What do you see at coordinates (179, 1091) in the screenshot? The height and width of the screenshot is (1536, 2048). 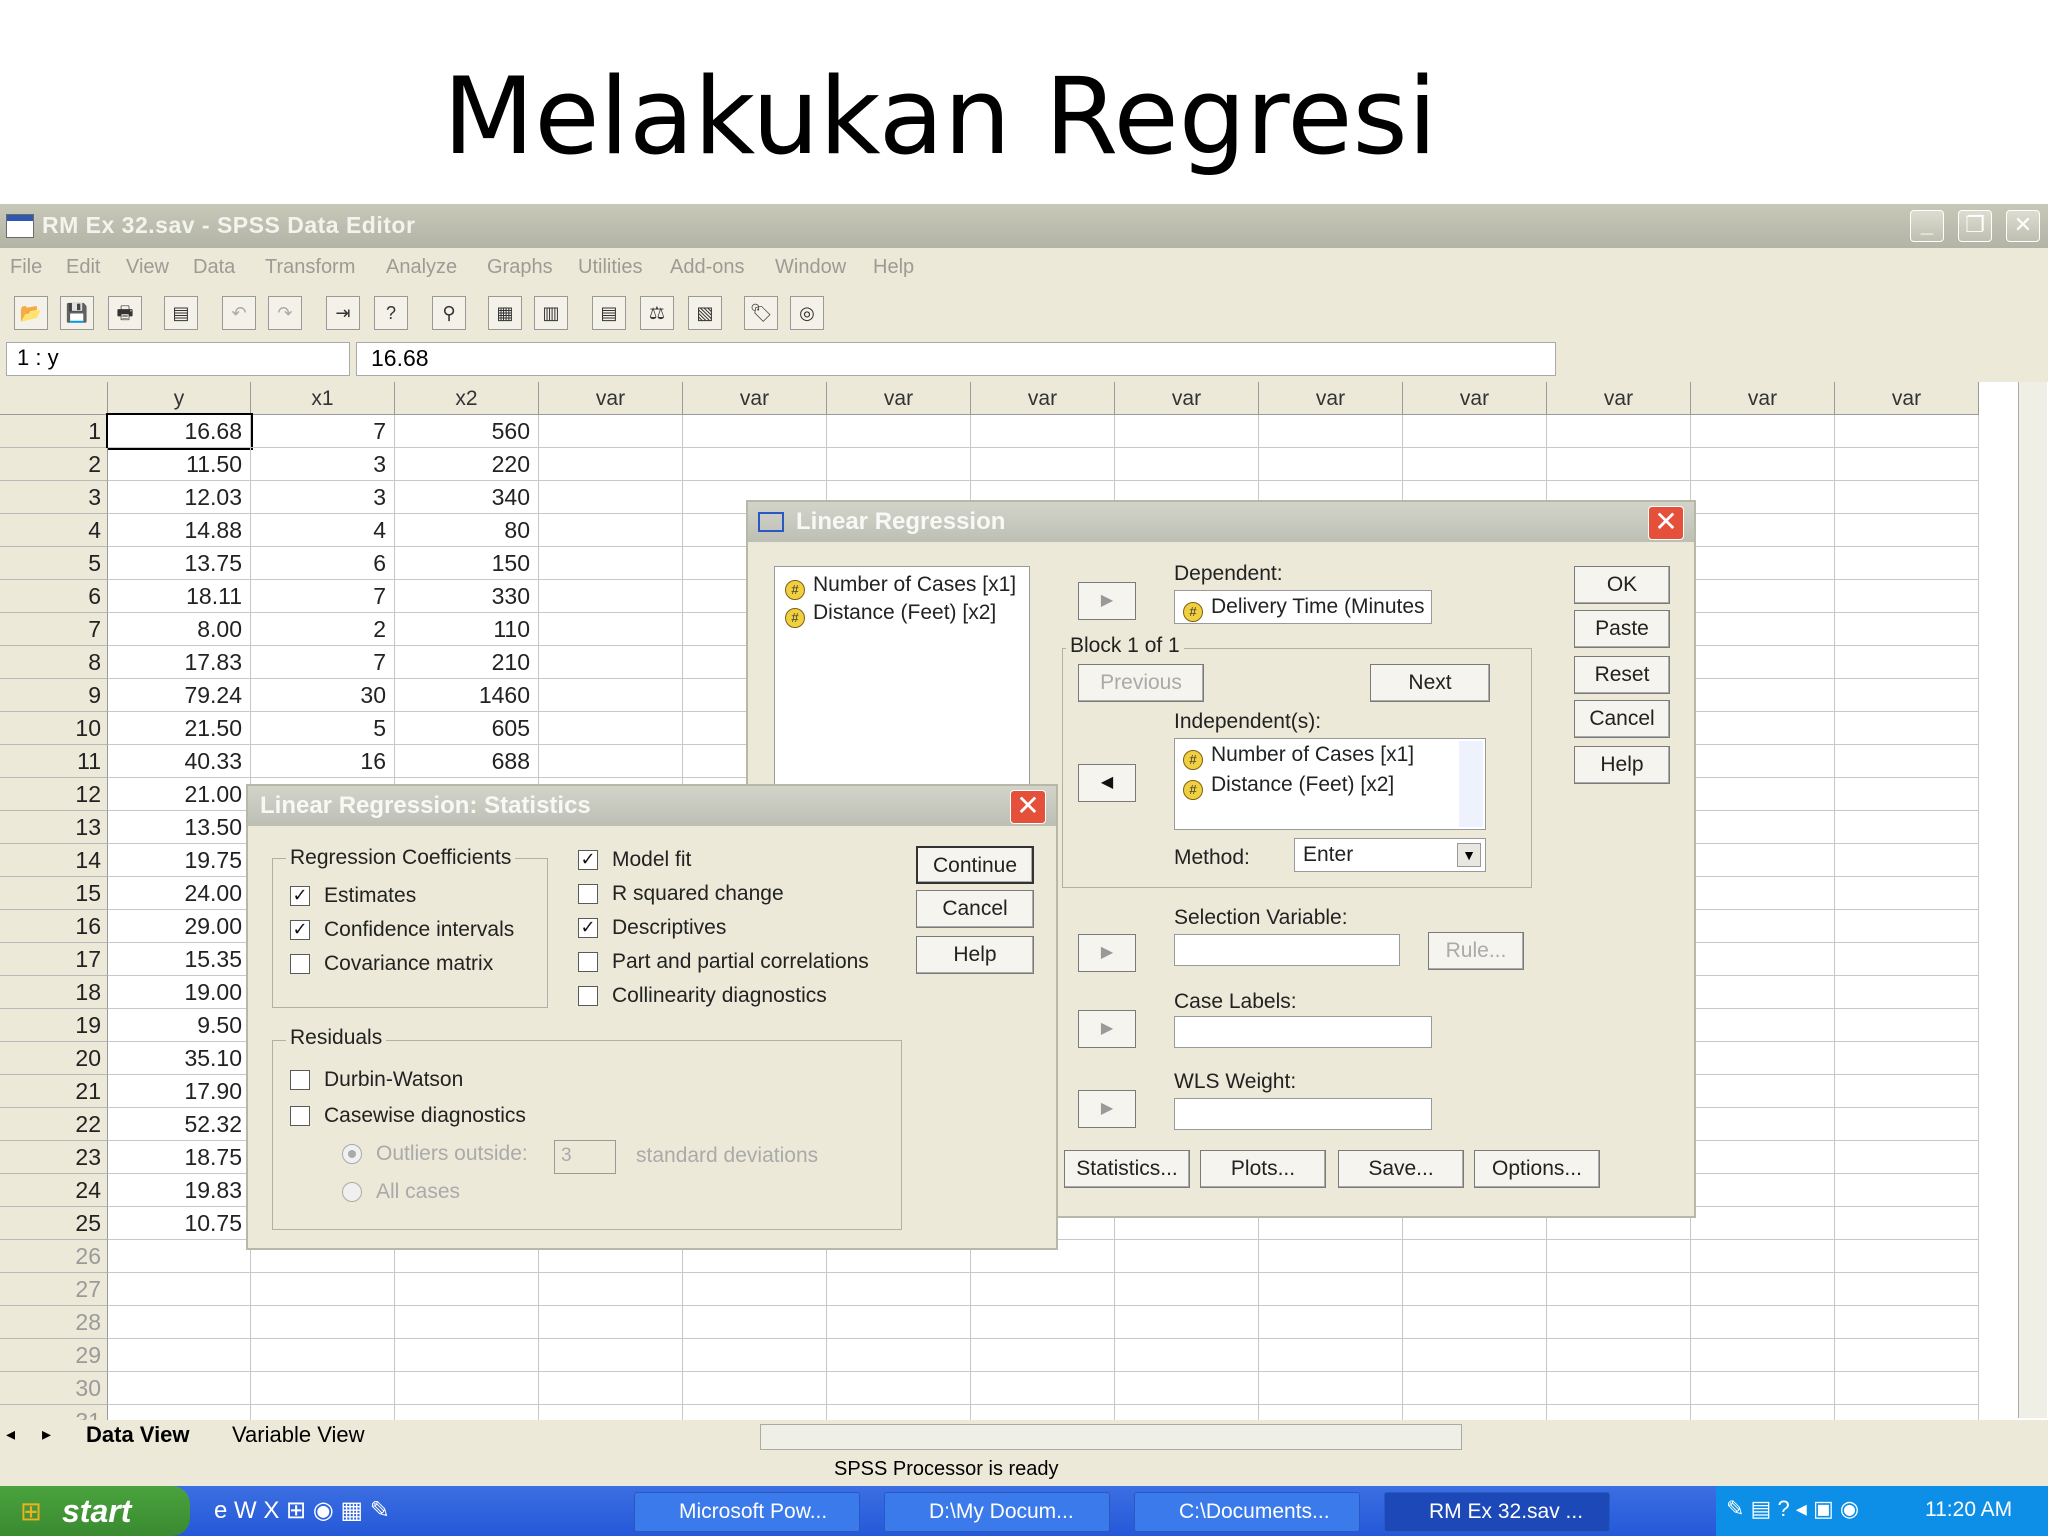 I see `table-cell: 17.90` at bounding box center [179, 1091].